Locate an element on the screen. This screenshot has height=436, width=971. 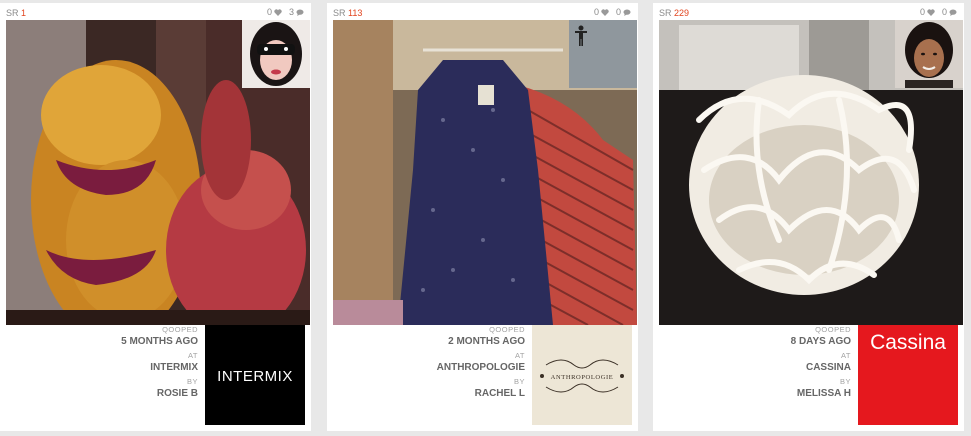
svg-text: INTERMIX is located at coordinates (255, 376).